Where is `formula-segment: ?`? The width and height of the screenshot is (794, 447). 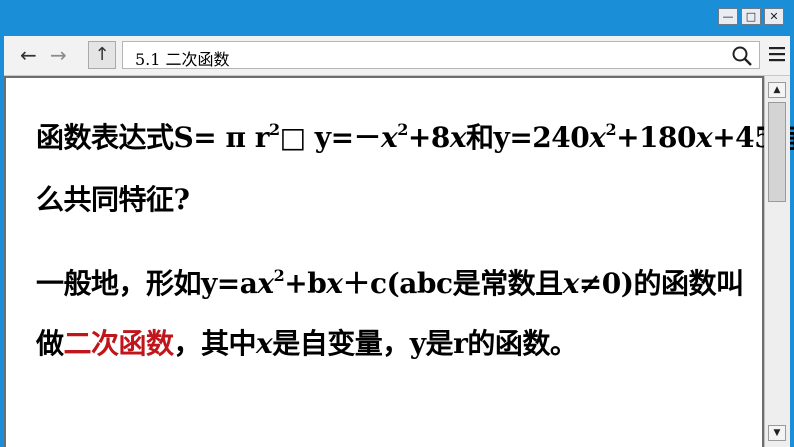
formula-segment: ? is located at coordinates (181, 199).